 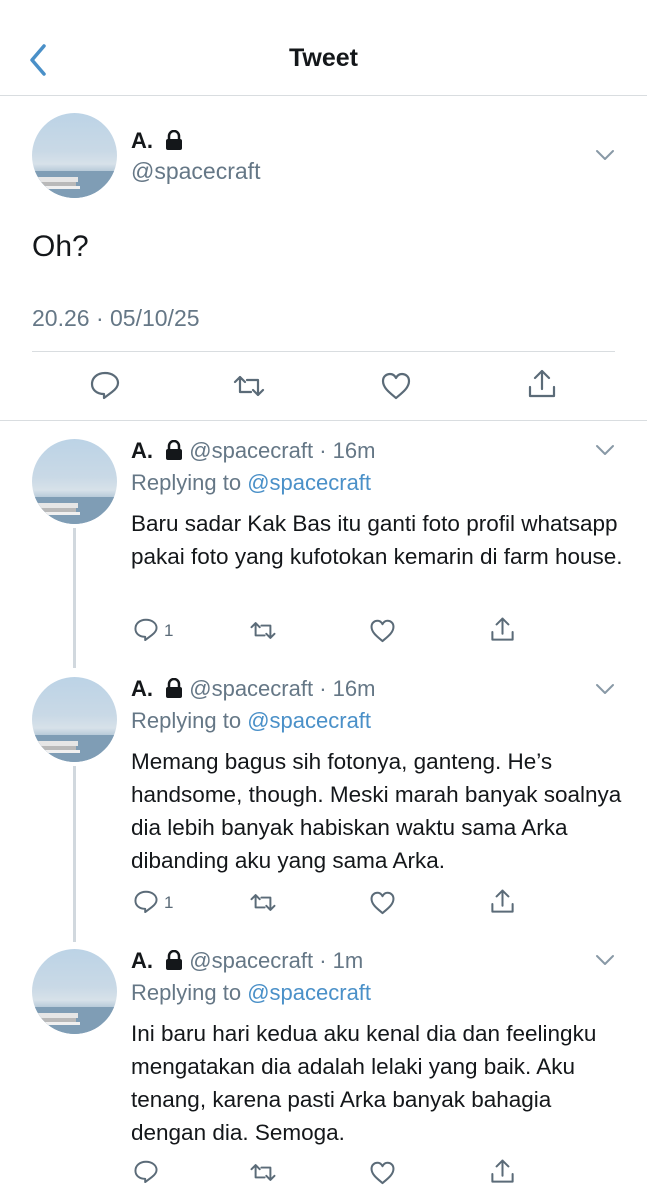 What do you see at coordinates (323, 58) in the screenshot?
I see `page-title: Tweet` at bounding box center [323, 58].